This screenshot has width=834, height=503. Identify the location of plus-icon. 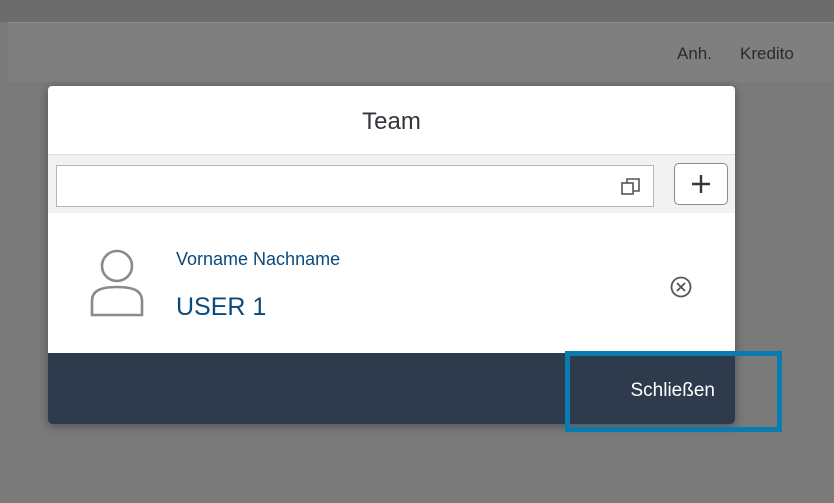
(701, 184).